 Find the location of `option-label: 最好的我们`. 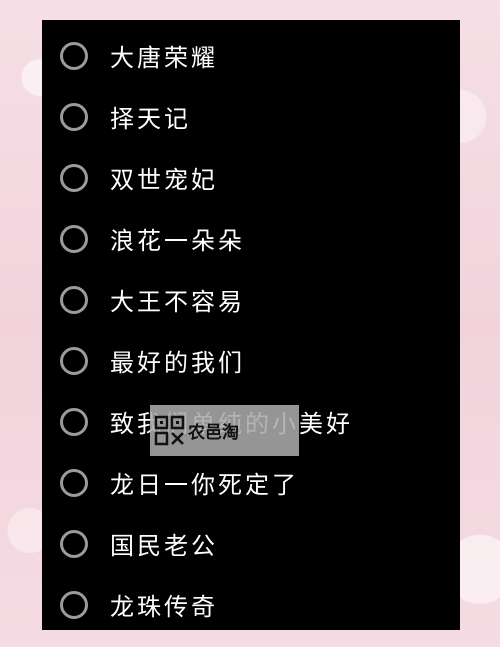

option-label: 最好的我们 is located at coordinates (177, 363).